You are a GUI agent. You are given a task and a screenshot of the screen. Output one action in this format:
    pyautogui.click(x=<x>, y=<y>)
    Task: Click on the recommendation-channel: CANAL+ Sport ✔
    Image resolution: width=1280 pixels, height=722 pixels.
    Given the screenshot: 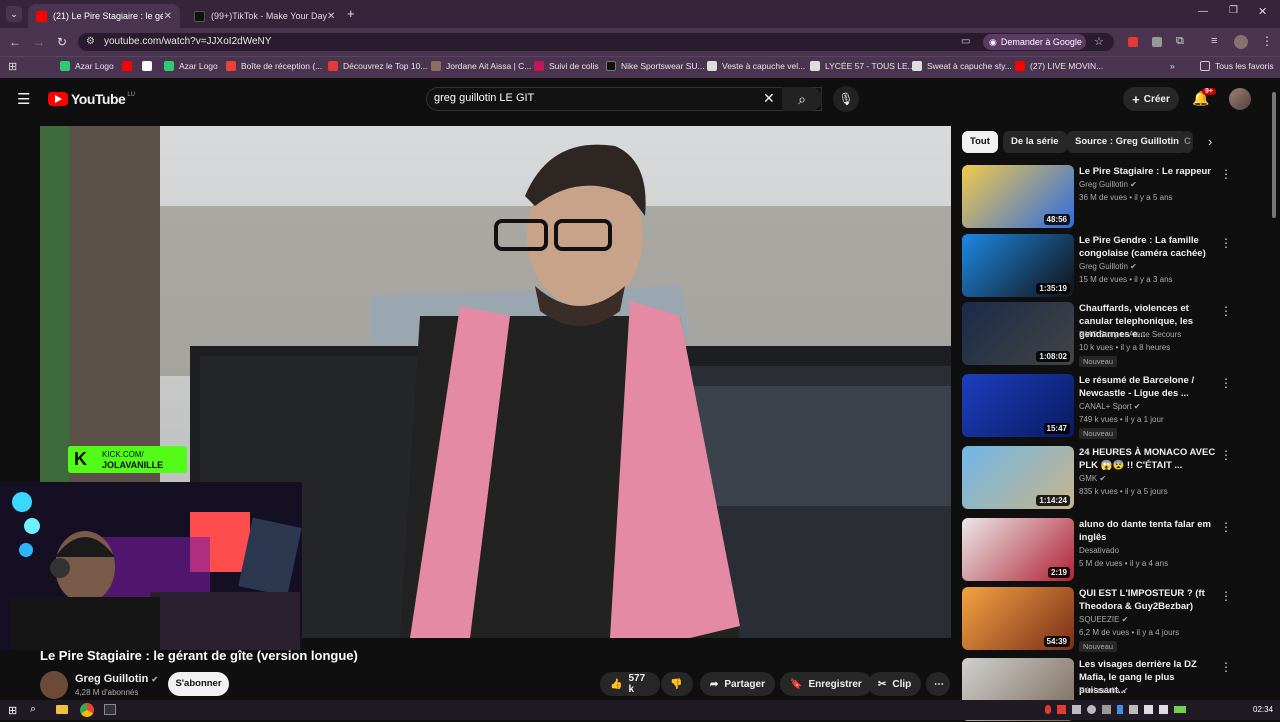 What is the action you would take?
    pyautogui.click(x=1110, y=406)
    